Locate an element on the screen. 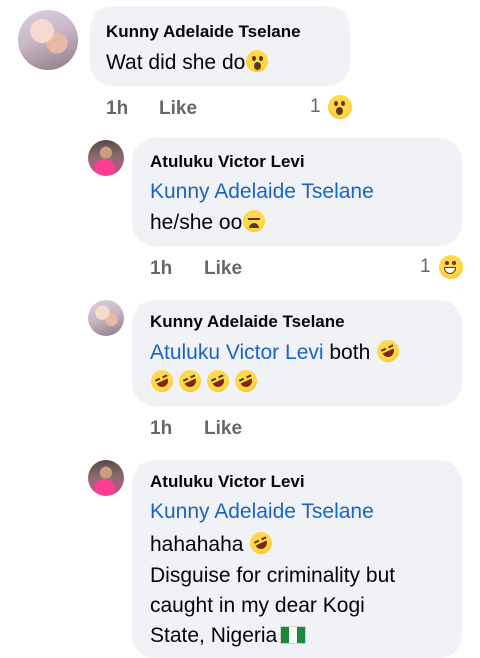 This screenshot has width=480, height=658. comment-text-body: he/she oo is located at coordinates (196, 222).